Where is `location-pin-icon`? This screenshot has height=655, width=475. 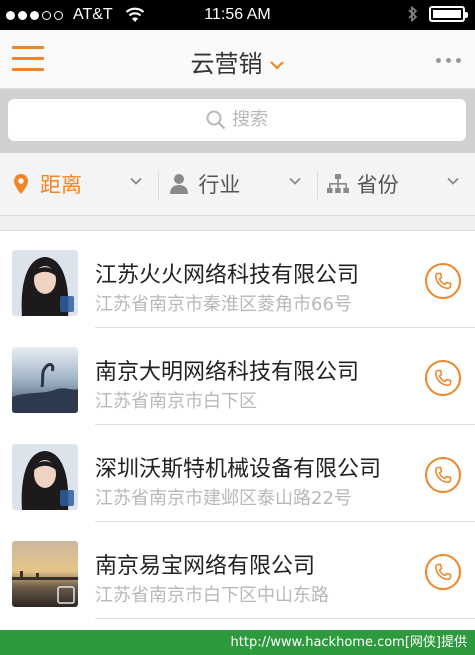 location-pin-icon is located at coordinates (21, 184).